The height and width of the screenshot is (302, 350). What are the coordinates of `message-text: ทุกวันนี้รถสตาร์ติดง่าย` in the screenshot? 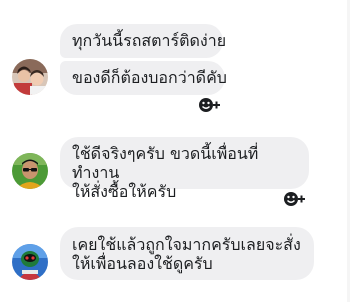 It's located at (149, 40).